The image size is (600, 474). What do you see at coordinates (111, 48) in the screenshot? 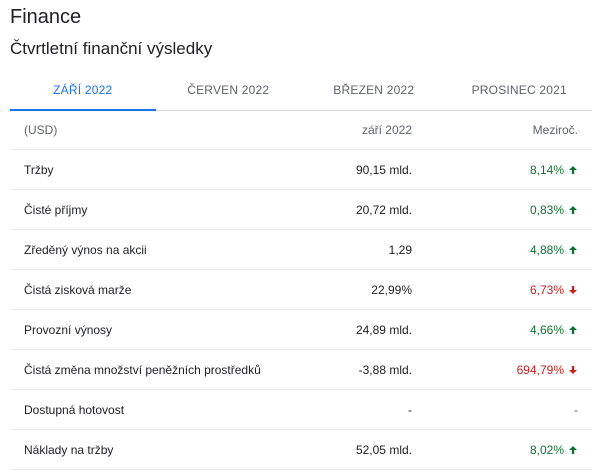
I see `section-title: Čtvrtletní finanční výsledky` at bounding box center [111, 48].